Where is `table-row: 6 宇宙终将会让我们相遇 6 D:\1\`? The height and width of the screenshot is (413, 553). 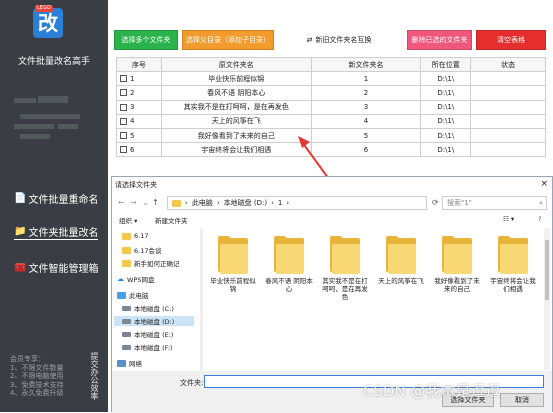 table-row: 6 宇宙终将会让我们相遇 6 D:\1\ is located at coordinates (331, 150).